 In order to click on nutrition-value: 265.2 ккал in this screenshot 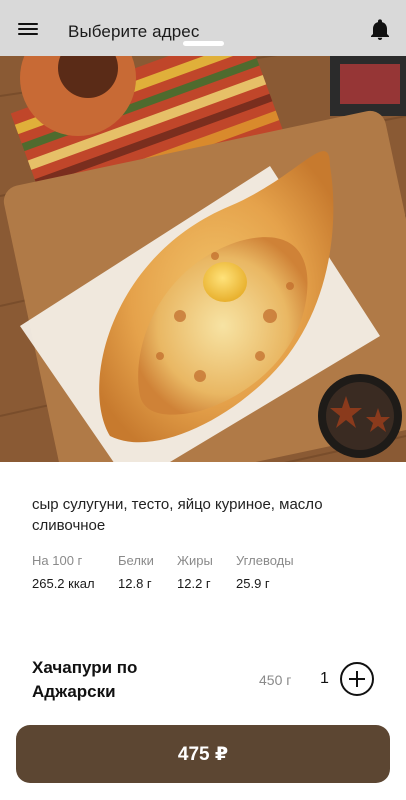, I will do `click(63, 583)`.